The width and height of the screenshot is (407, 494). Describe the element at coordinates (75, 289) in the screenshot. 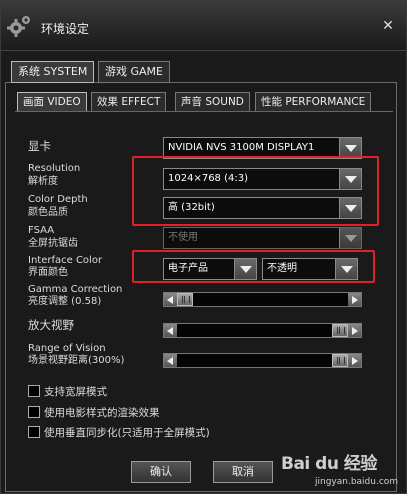

I see `gamma-label-en: Gamma Correction` at that location.